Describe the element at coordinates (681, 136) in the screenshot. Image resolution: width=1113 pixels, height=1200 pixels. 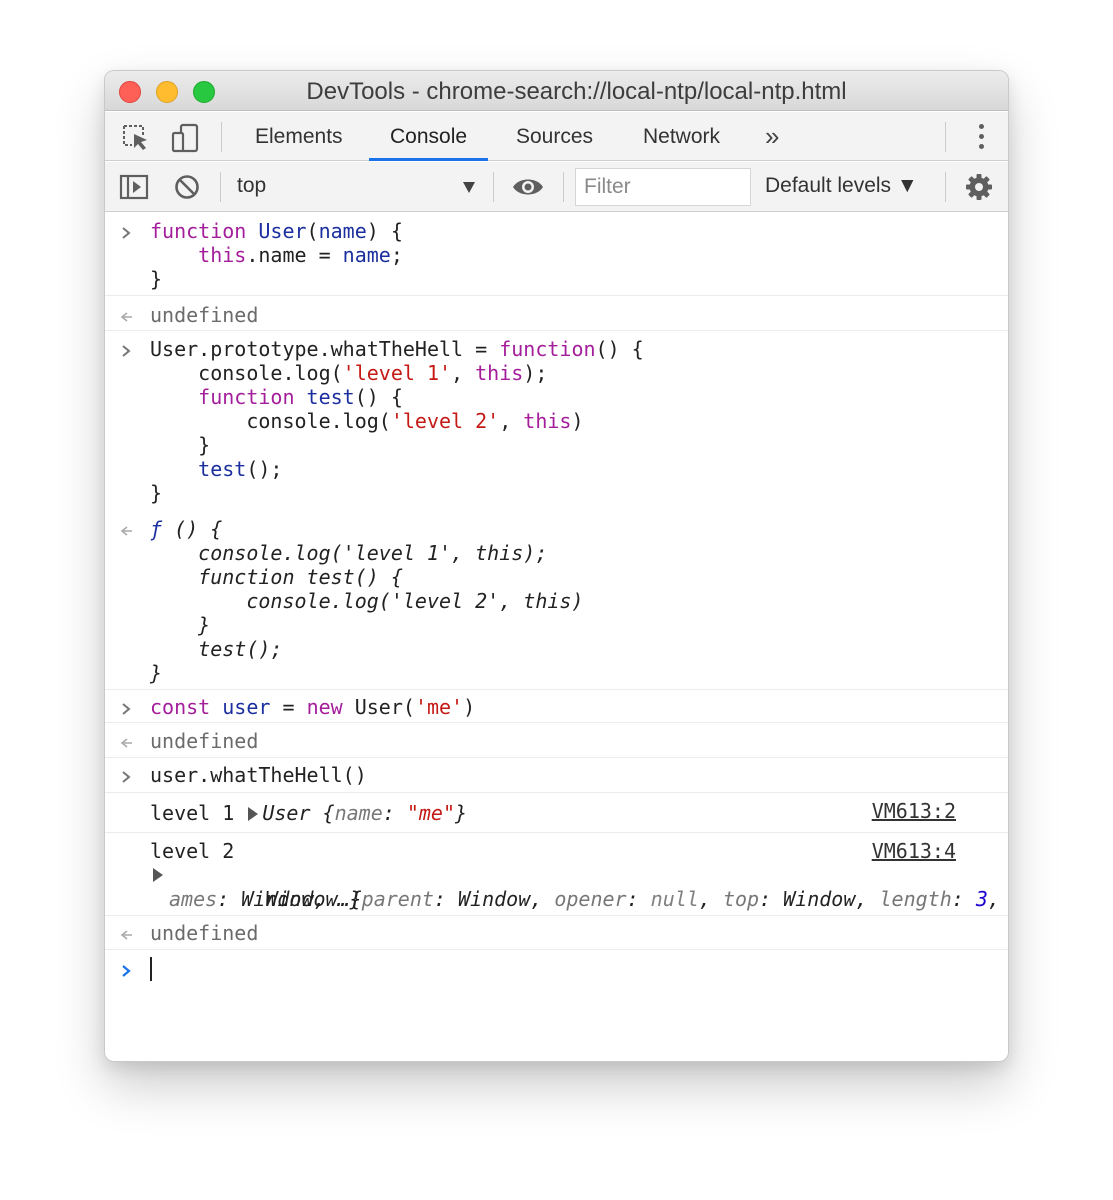
I see `tab-network: Network` at that location.